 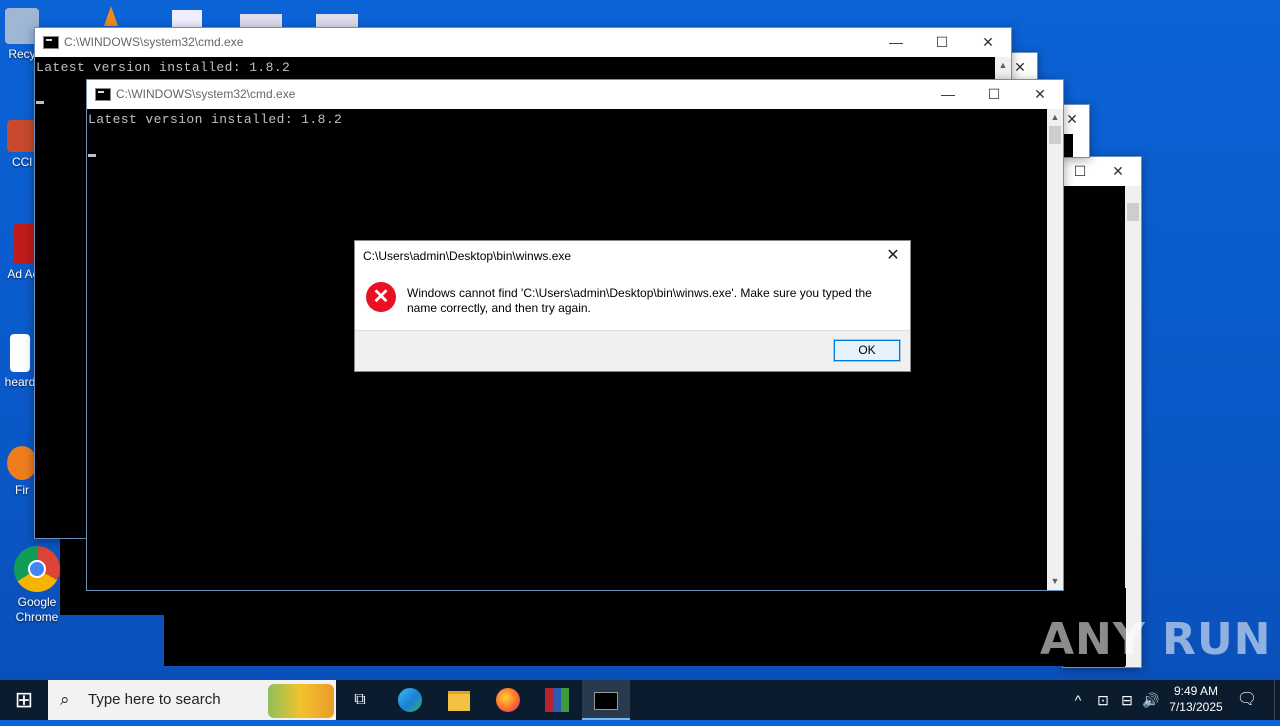 What do you see at coordinates (1196, 699) in the screenshot?
I see `system-clock: 9:49 AM 7/13/2025` at bounding box center [1196, 699].